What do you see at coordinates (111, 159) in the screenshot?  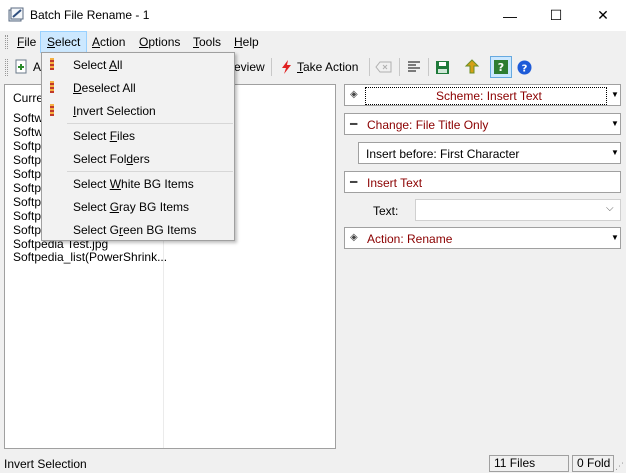 I see `menu-item-select-folders: Select Folders` at bounding box center [111, 159].